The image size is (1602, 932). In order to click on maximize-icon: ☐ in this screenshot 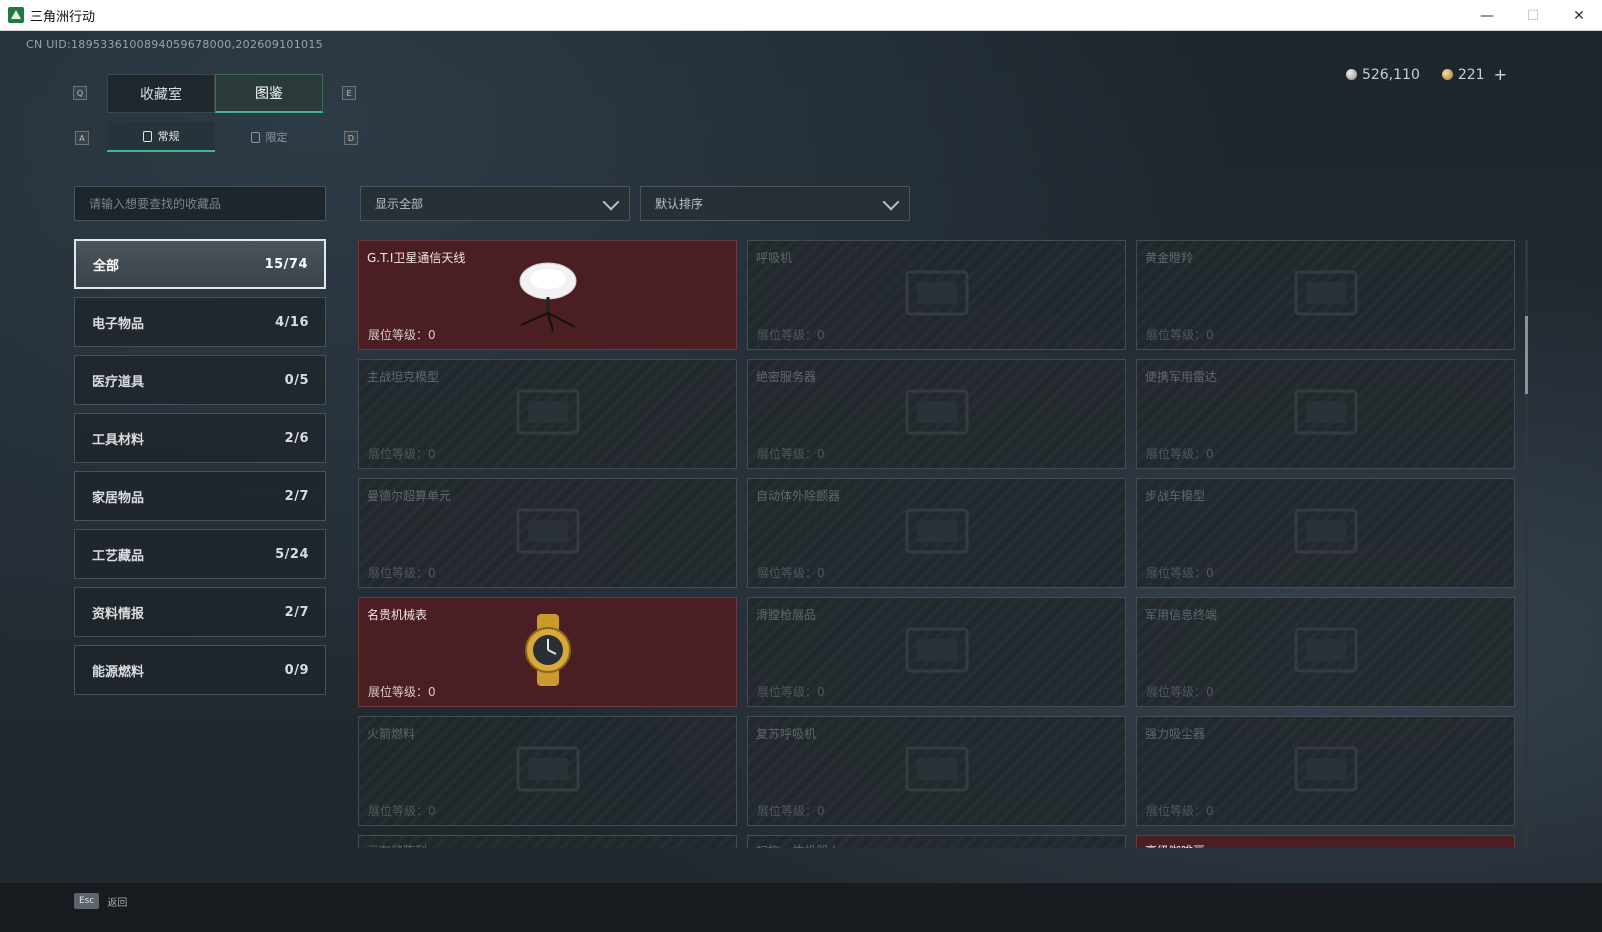, I will do `click(1533, 15)`.